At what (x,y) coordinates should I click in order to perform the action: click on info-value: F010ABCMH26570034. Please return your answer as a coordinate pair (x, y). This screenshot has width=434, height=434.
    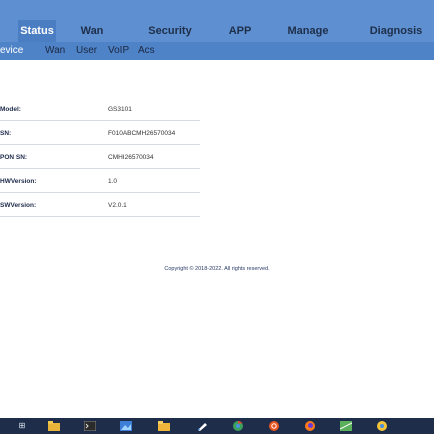
    Looking at the image, I should click on (142, 133).